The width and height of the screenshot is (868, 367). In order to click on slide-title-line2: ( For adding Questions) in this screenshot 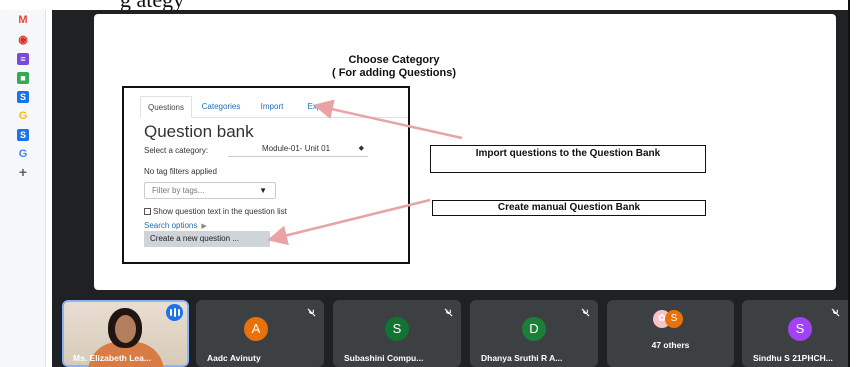, I will do `click(394, 73)`.